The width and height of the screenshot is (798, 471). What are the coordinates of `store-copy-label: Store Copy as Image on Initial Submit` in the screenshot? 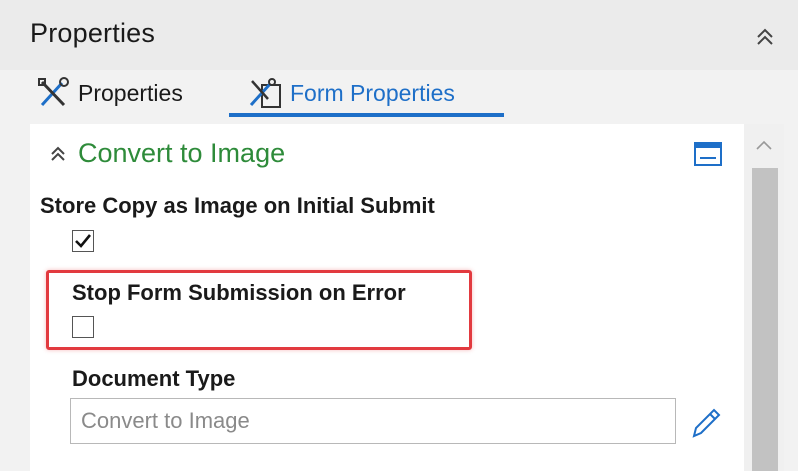 It's located at (237, 205).